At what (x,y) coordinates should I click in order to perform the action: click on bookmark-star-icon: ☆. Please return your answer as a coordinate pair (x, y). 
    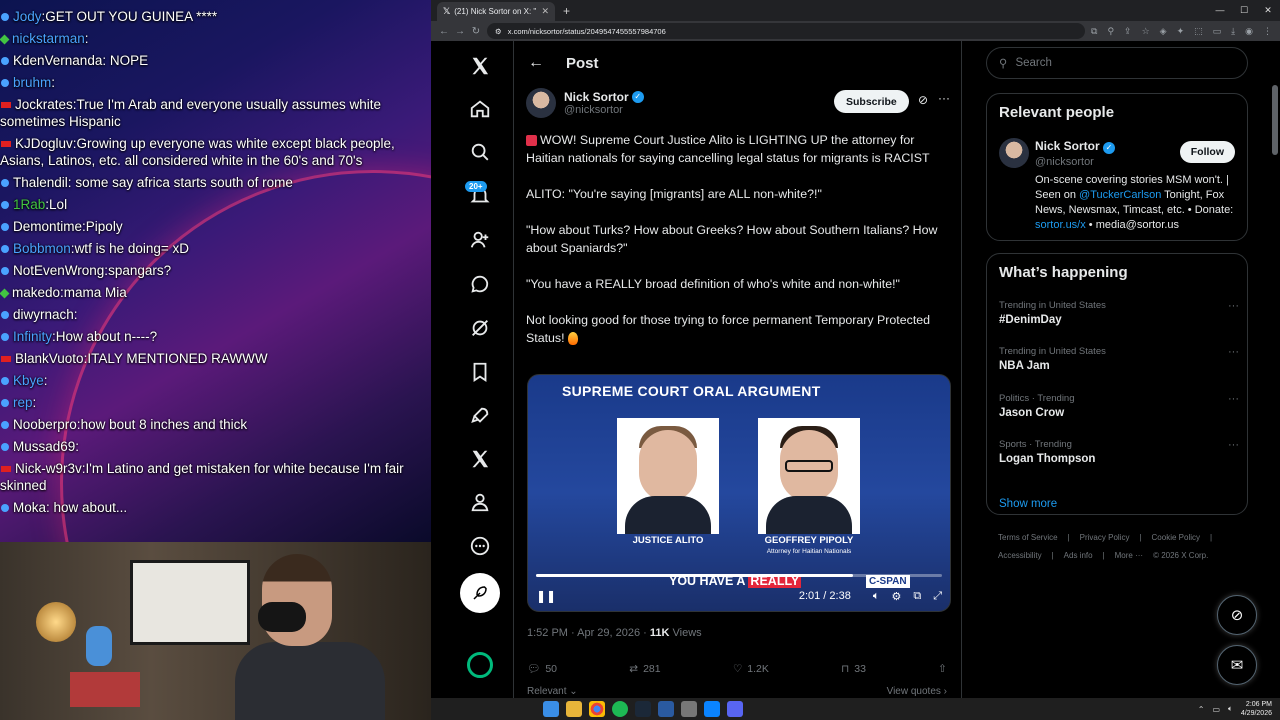
    Looking at the image, I should click on (1146, 31).